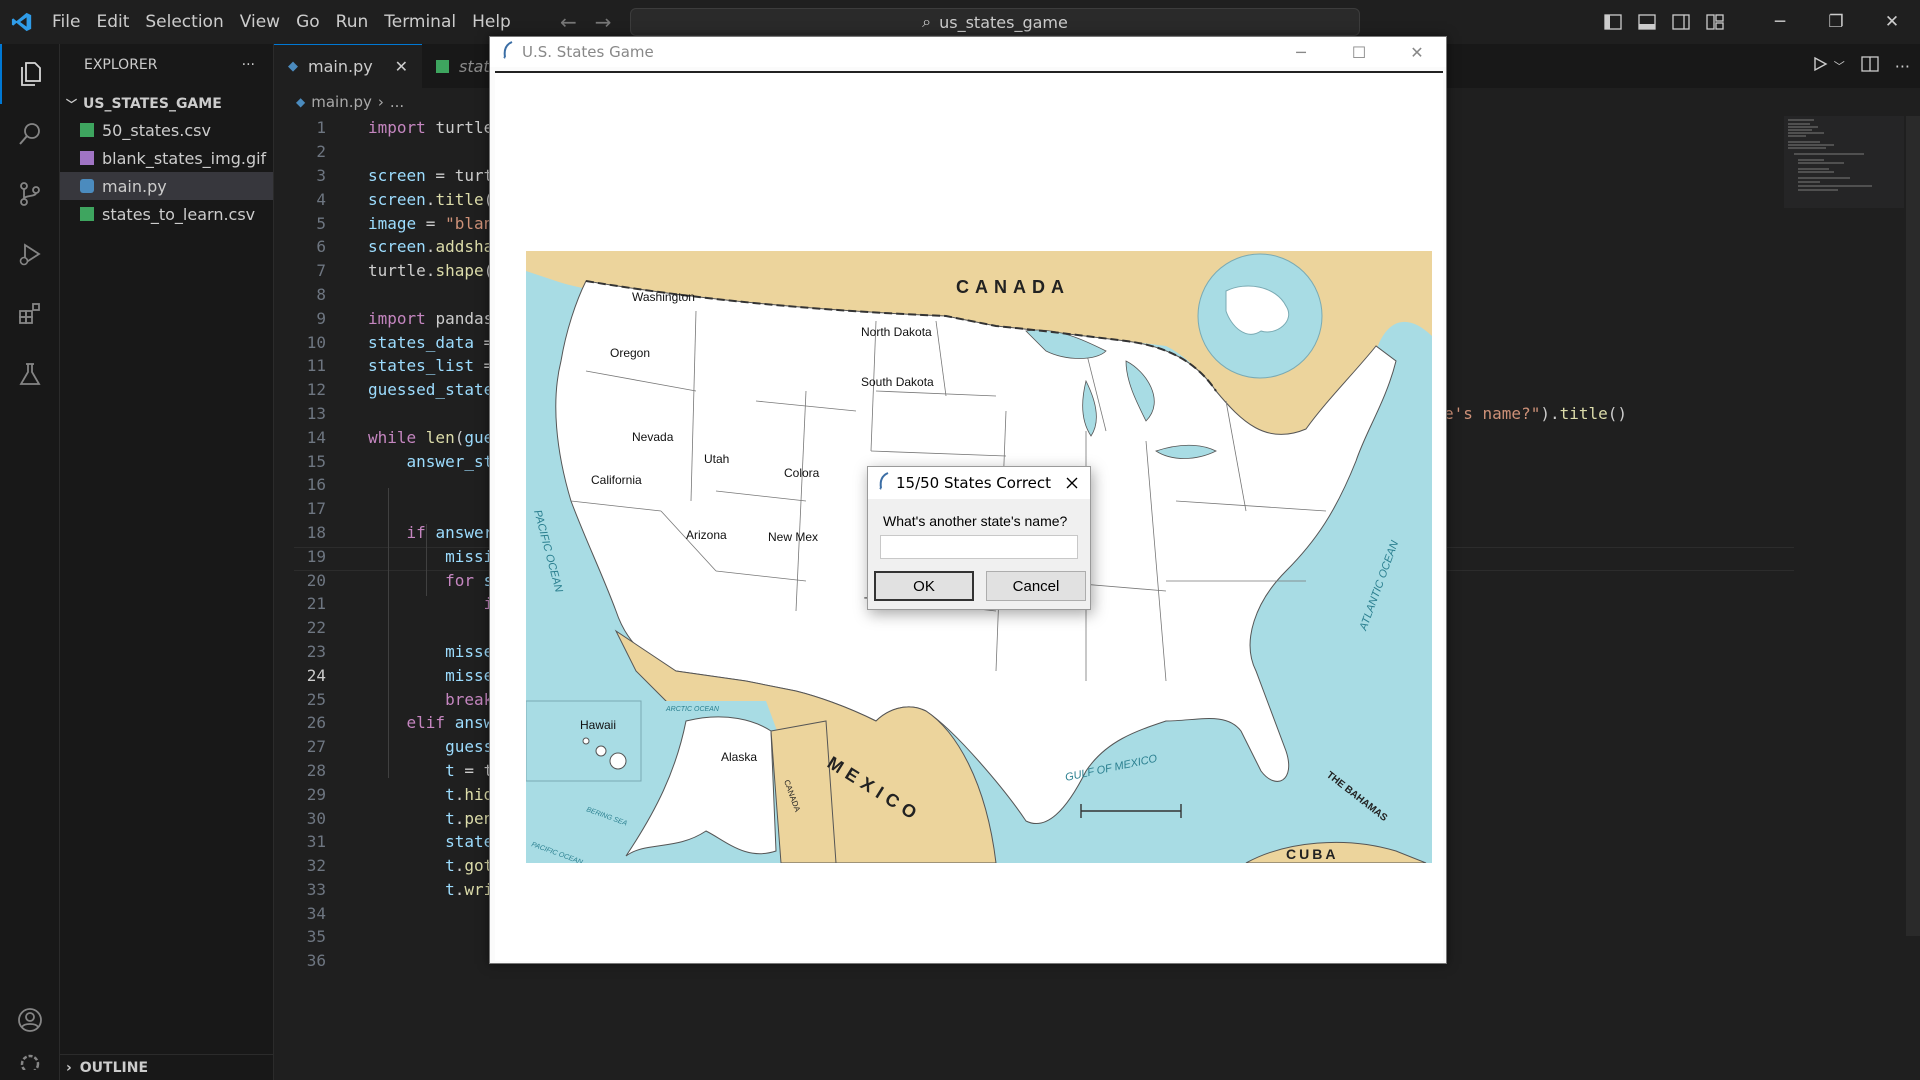  What do you see at coordinates (435, 865) in the screenshot?
I see `line-source: t.goto` at bounding box center [435, 865].